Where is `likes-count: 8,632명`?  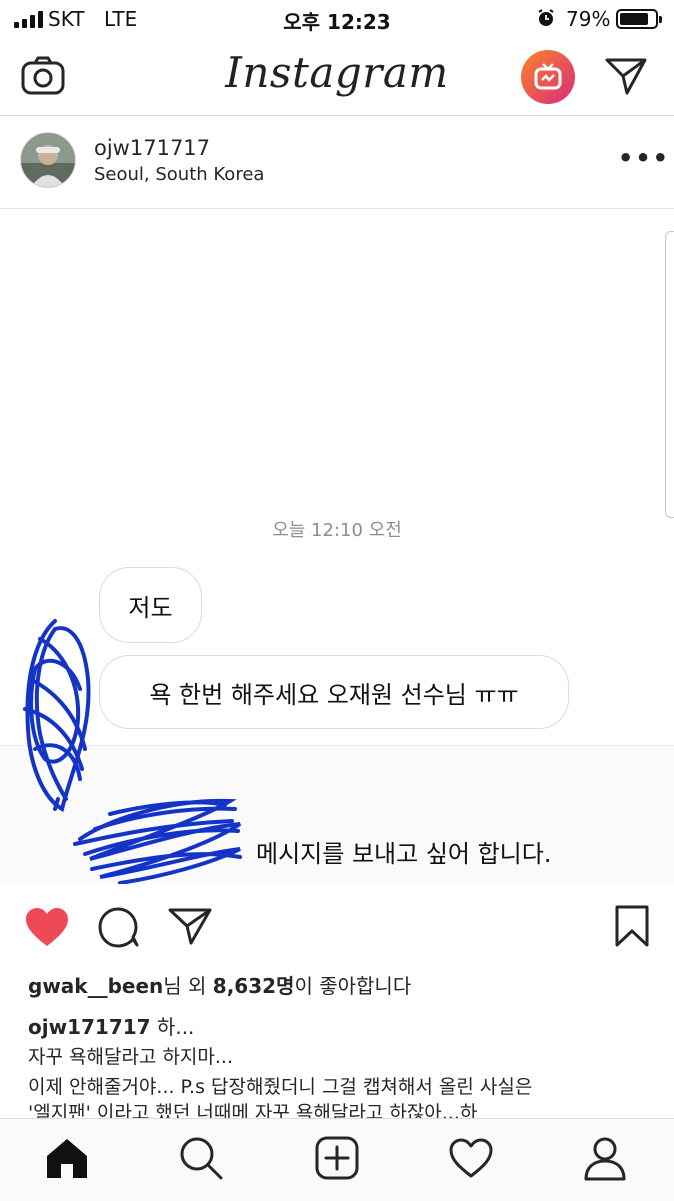 likes-count: 8,632명 is located at coordinates (253, 986).